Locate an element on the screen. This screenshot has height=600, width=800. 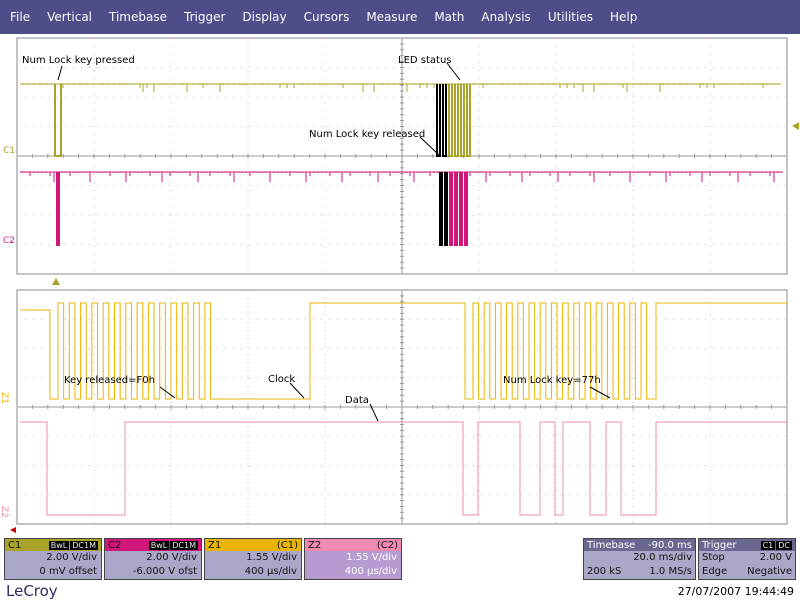
menu-utilities: Utilities is located at coordinates (569, 17).